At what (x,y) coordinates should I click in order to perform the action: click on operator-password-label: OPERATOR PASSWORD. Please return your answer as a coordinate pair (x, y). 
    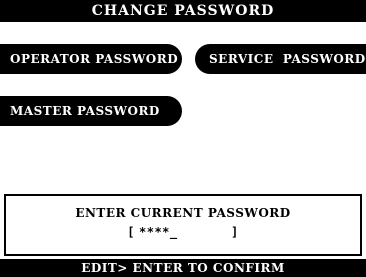
    Looking at the image, I should click on (94, 59).